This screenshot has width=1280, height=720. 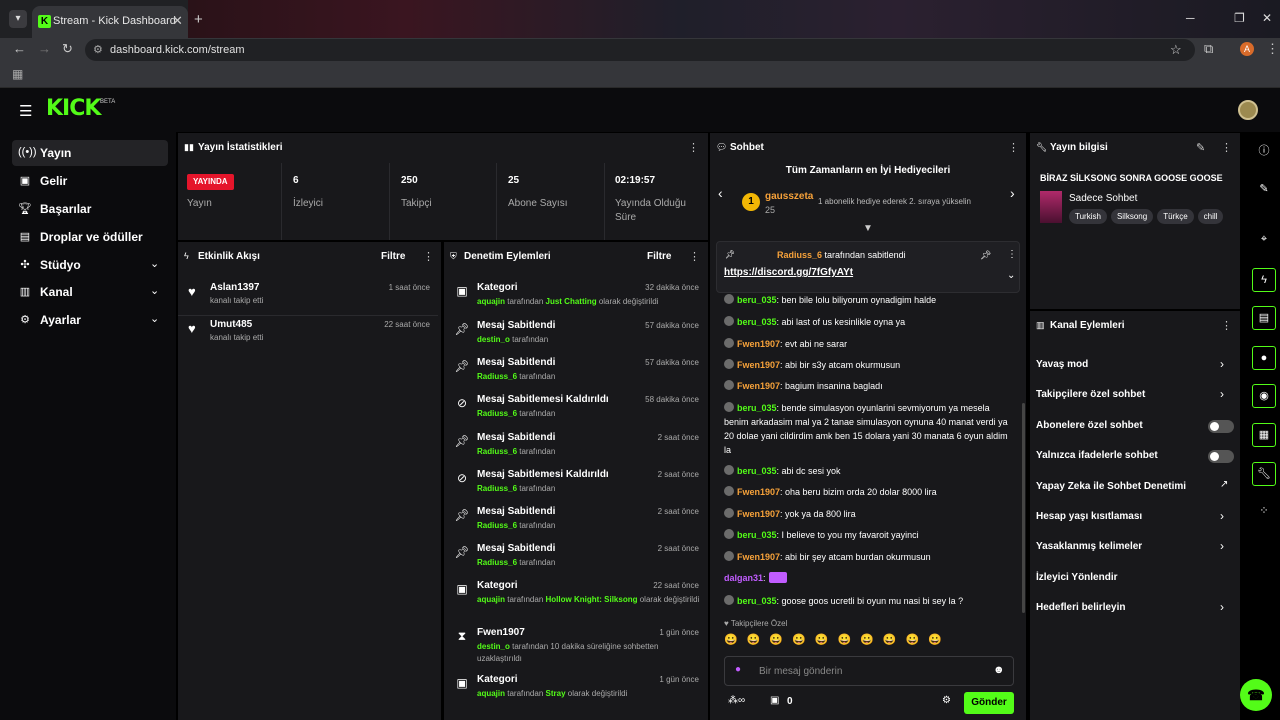 What do you see at coordinates (1264, 318) in the screenshot?
I see `document-icon: ▤` at bounding box center [1264, 318].